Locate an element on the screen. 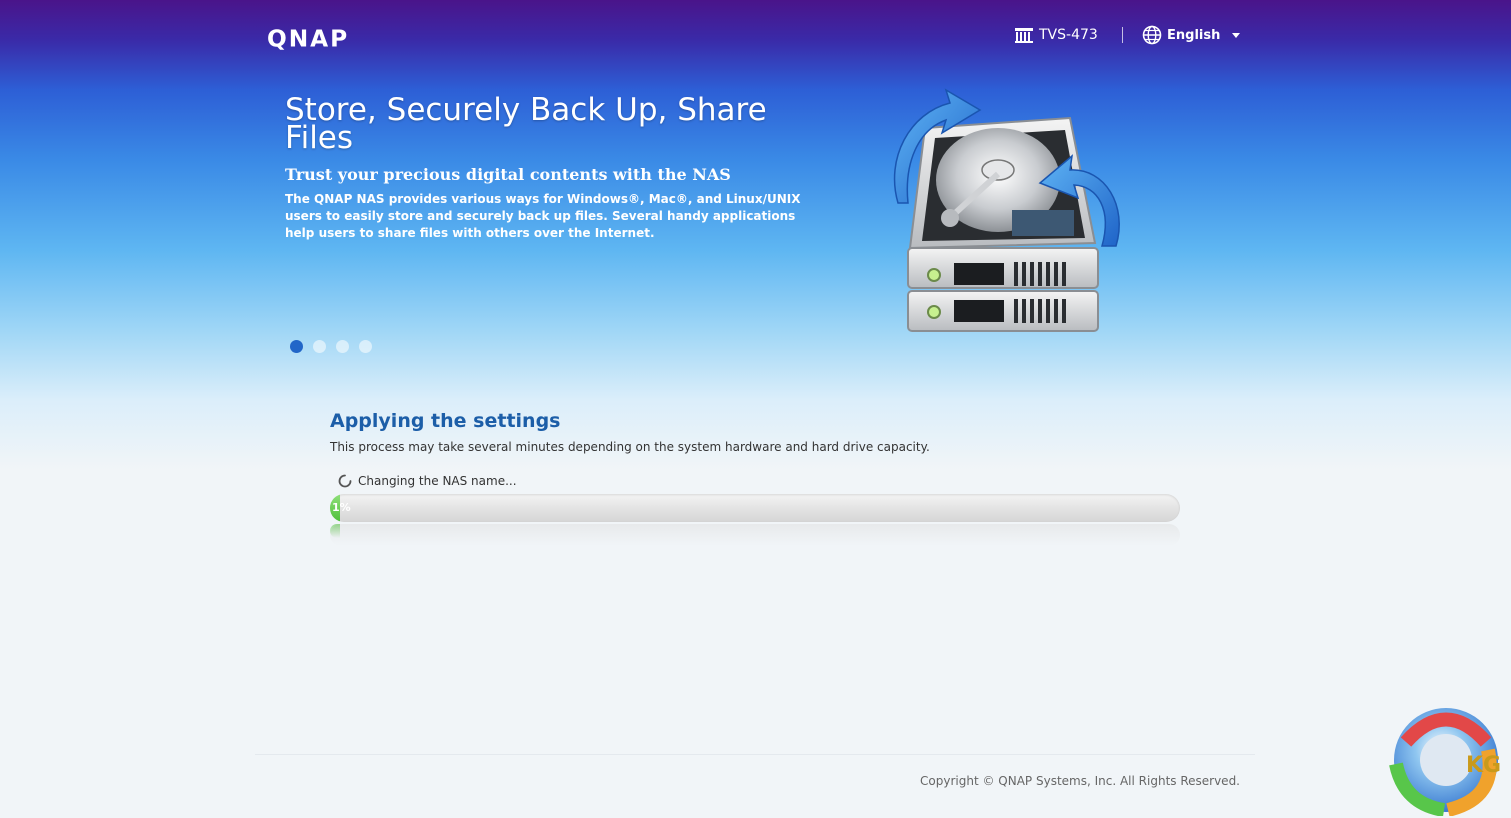 This screenshot has width=1511, height=818. kg-watermark-logo: KG is located at coordinates (1445, 762).